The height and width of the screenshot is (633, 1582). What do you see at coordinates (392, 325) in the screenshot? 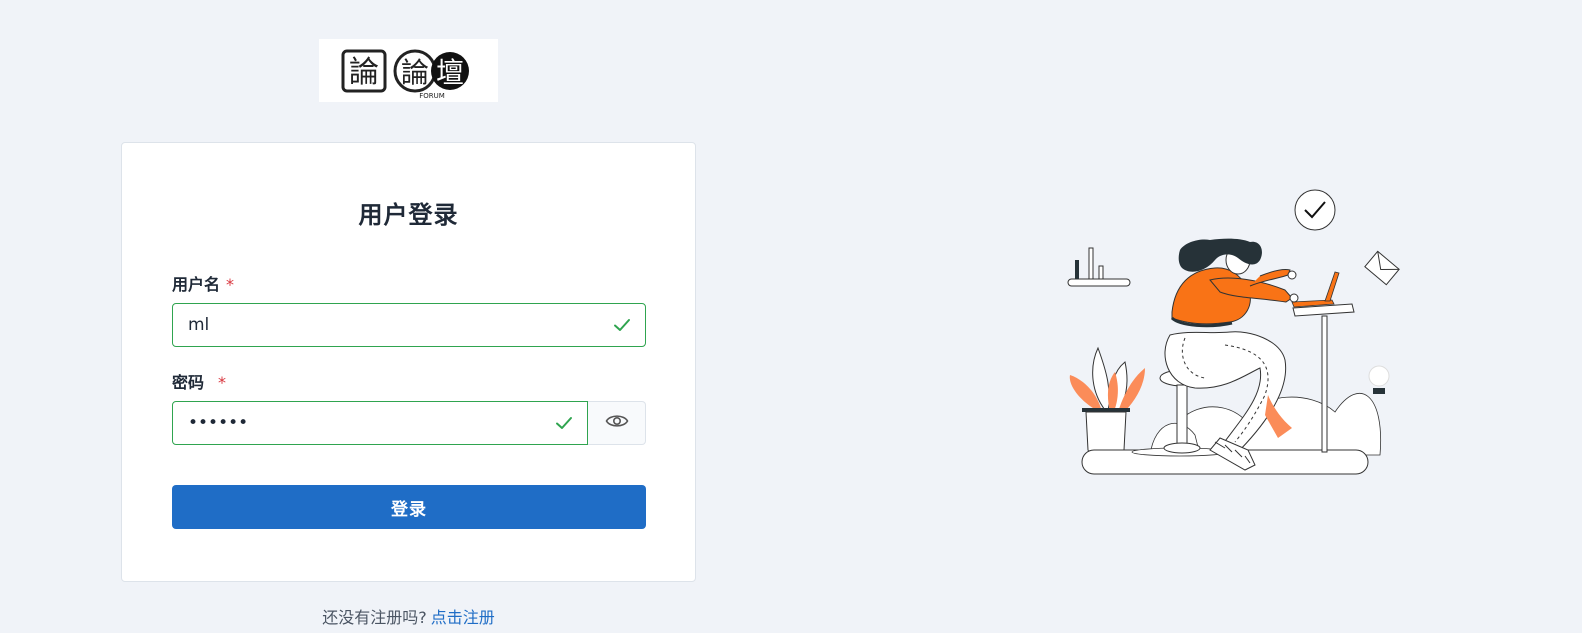
I see `username-input` at bounding box center [392, 325].